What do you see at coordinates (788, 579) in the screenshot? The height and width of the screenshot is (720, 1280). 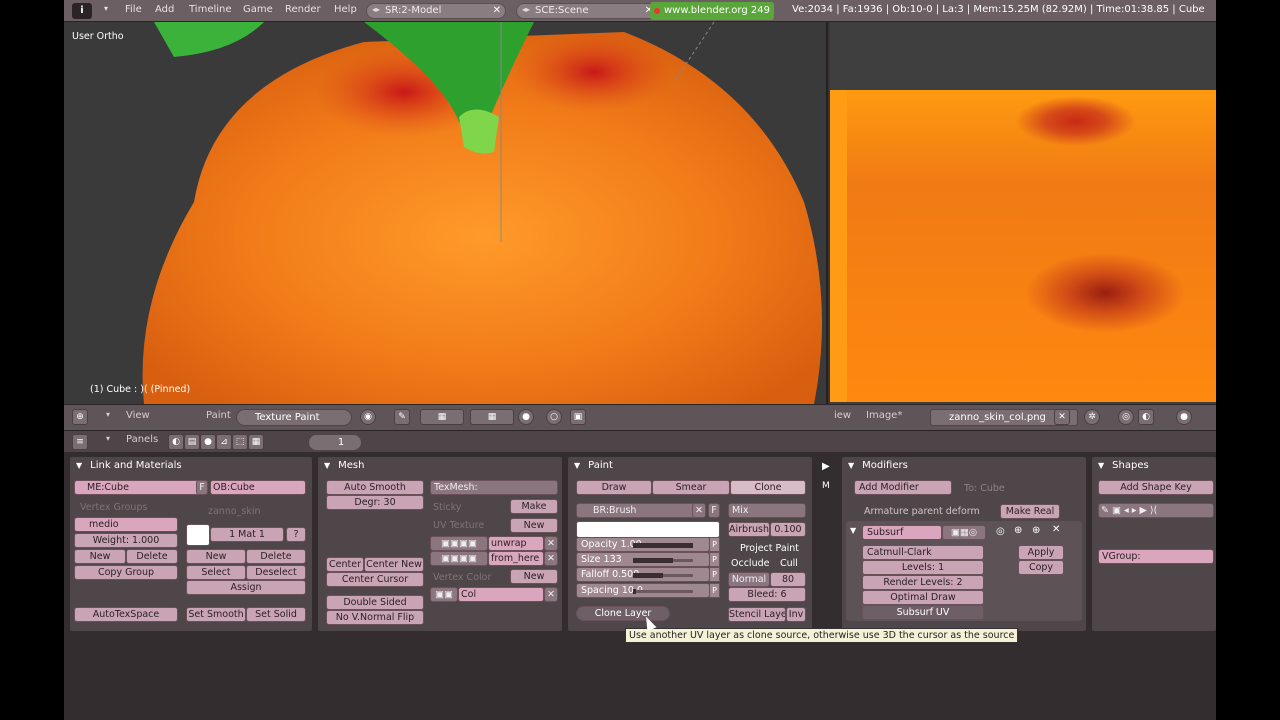 I see `normal-angle-field: 80` at bounding box center [788, 579].